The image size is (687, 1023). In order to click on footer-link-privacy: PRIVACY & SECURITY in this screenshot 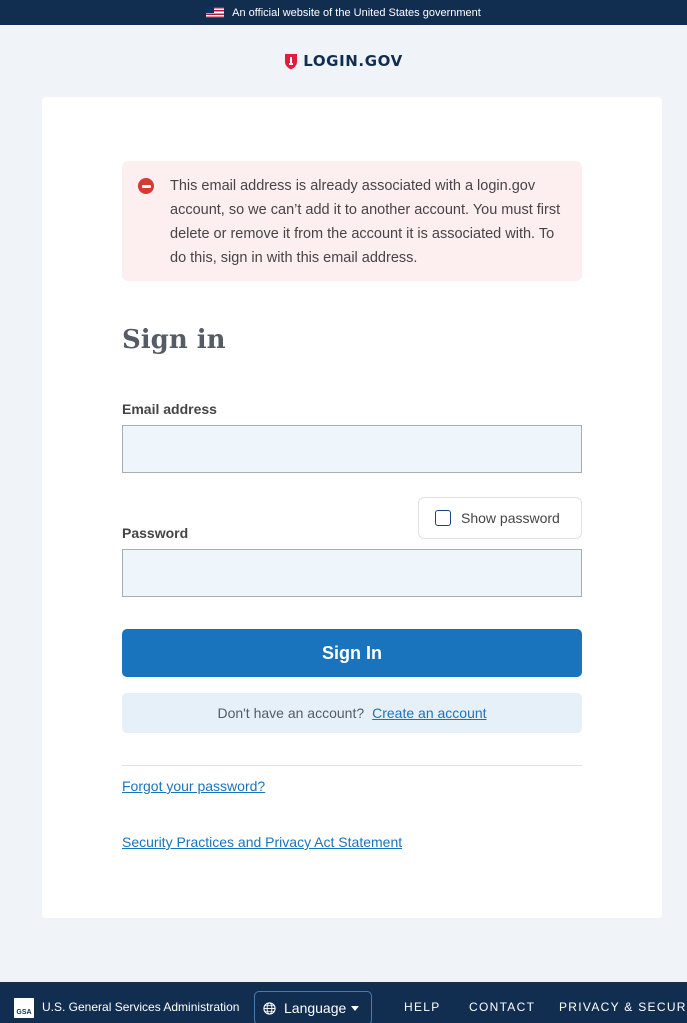, I will do `click(623, 1007)`.